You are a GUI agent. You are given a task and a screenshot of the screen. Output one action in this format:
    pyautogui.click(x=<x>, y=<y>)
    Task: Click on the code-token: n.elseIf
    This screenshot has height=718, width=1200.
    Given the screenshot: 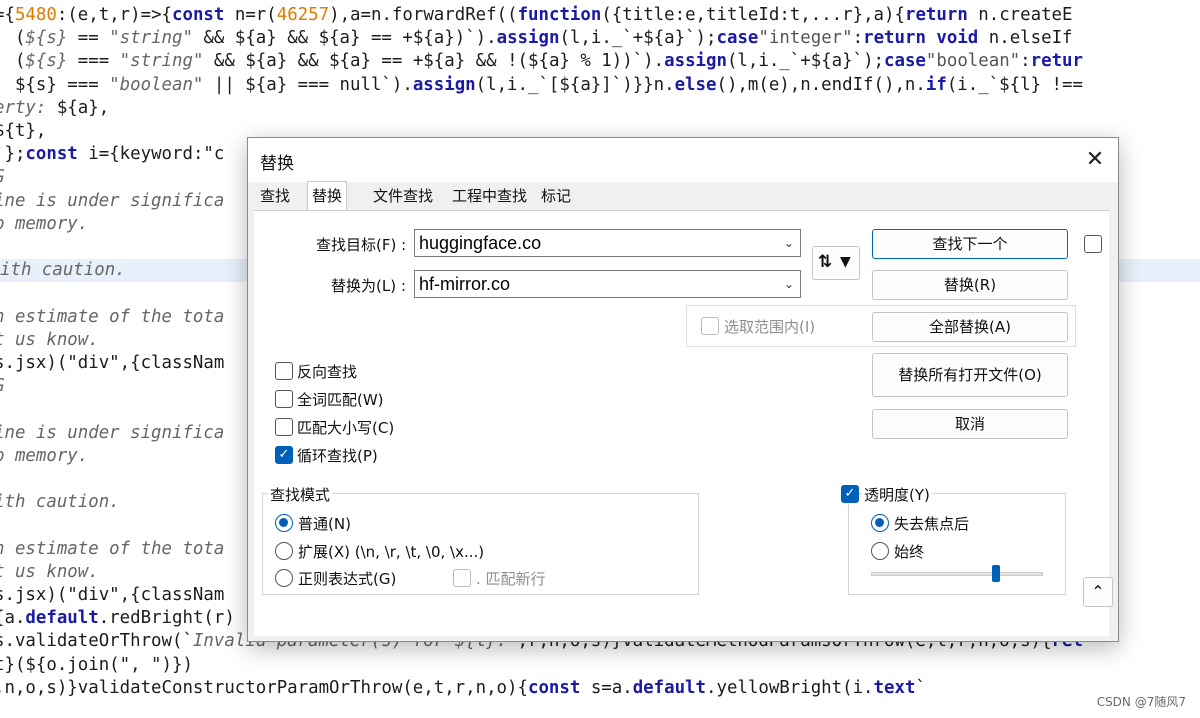 What is the action you would take?
    pyautogui.click(x=1025, y=38)
    